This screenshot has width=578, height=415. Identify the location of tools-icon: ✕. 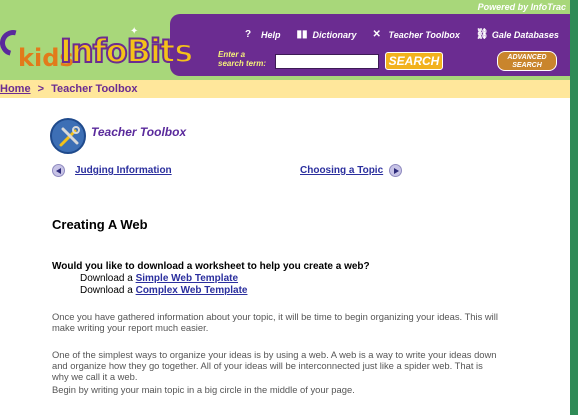
(376, 34).